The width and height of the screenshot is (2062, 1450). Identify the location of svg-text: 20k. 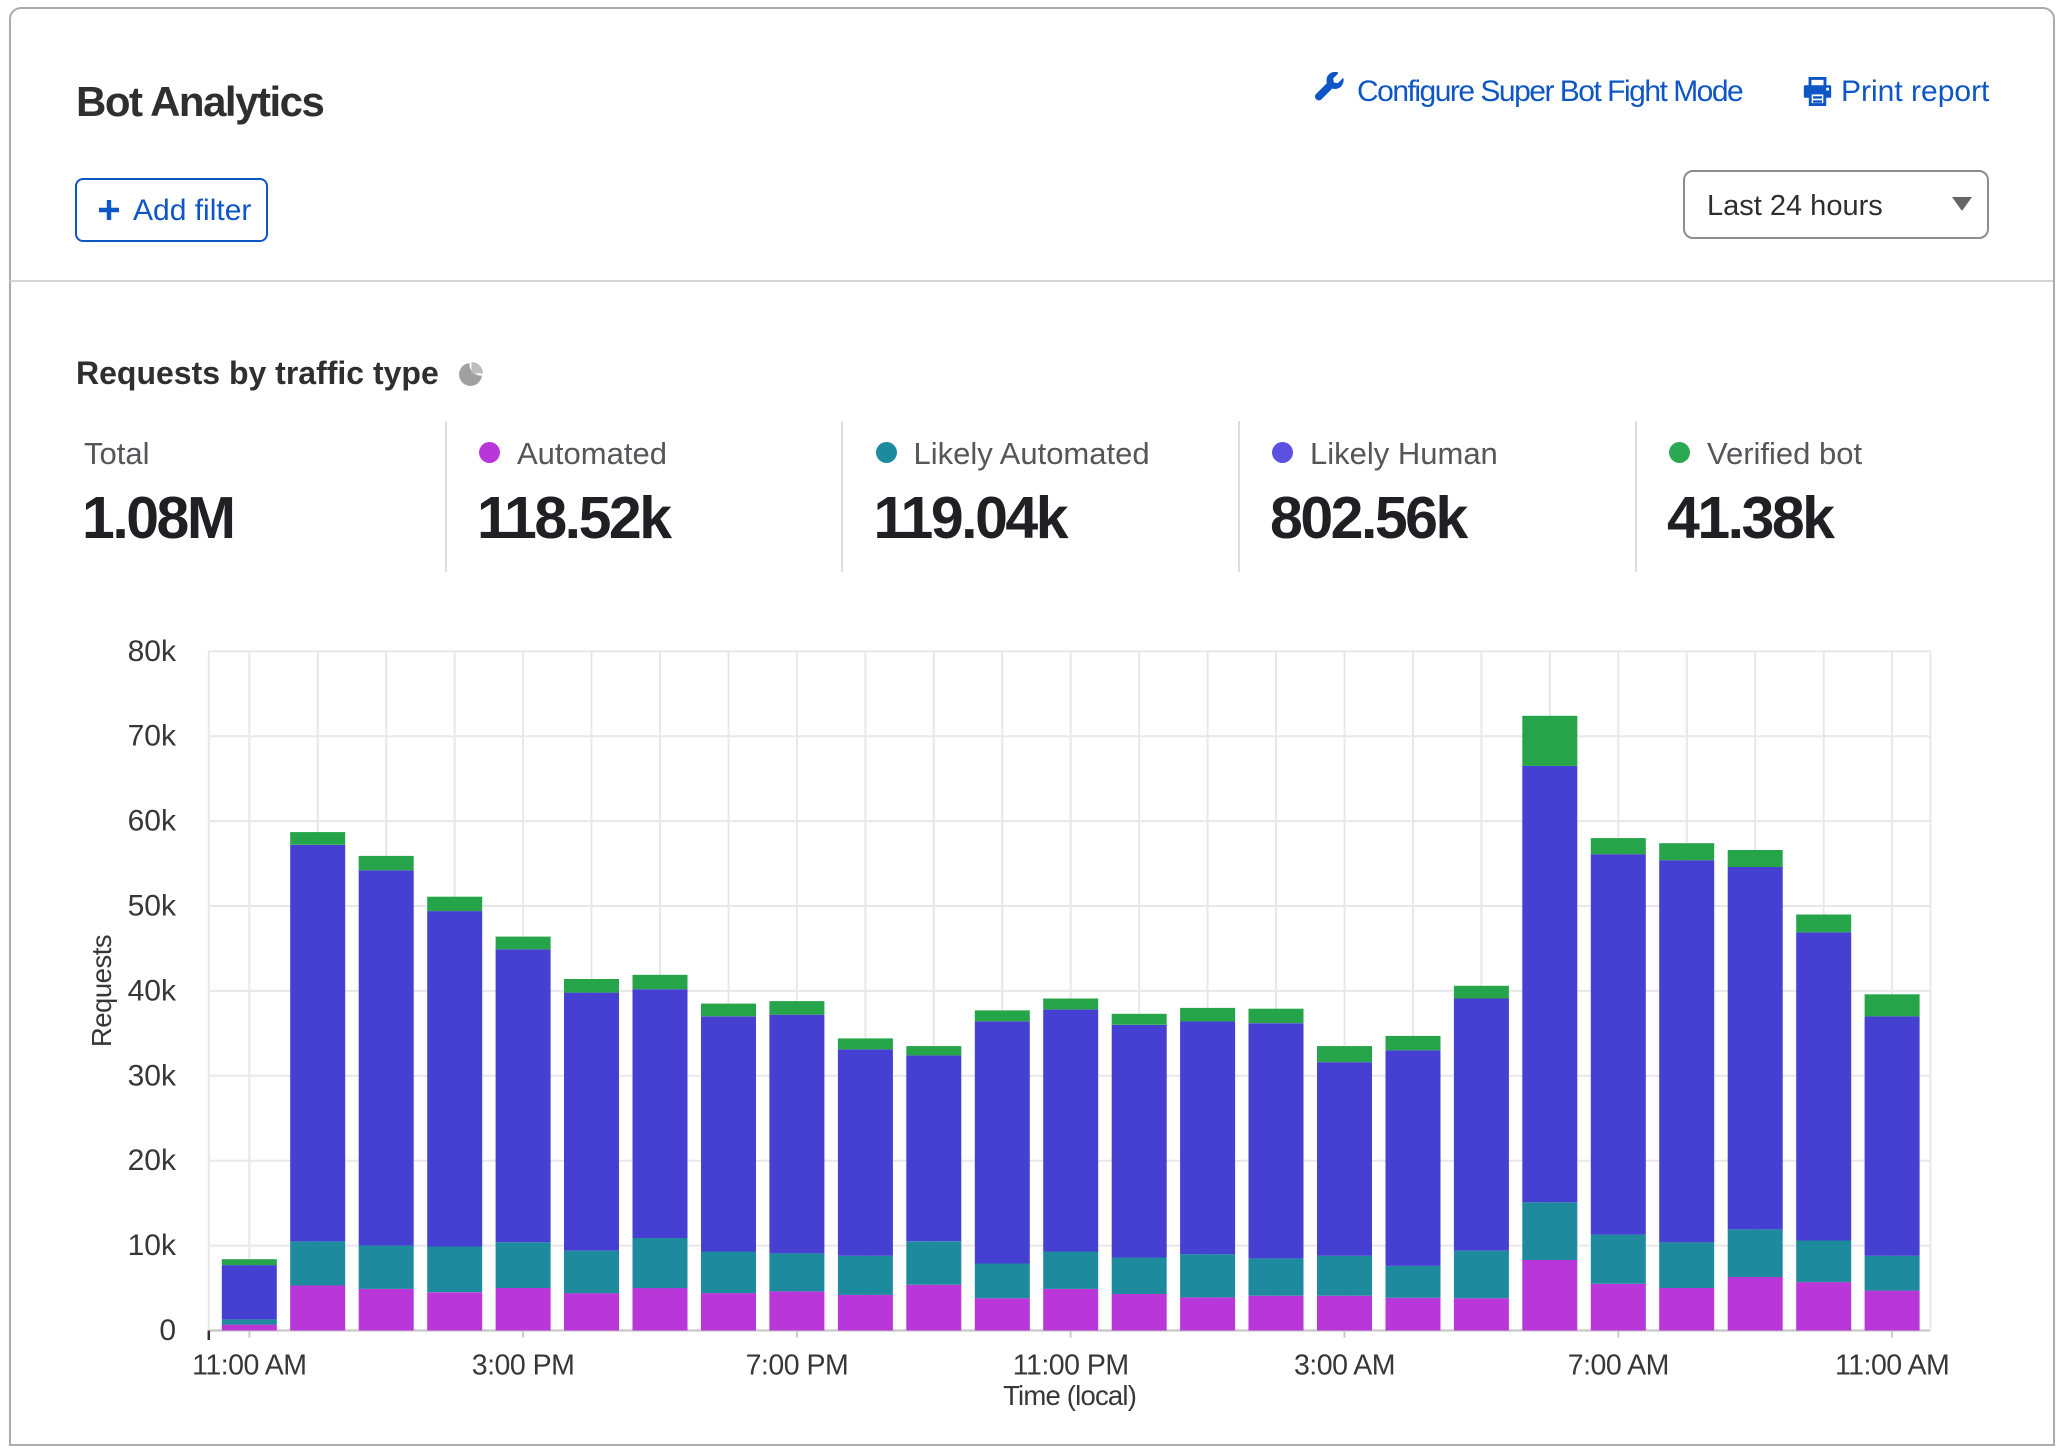
(152, 1160).